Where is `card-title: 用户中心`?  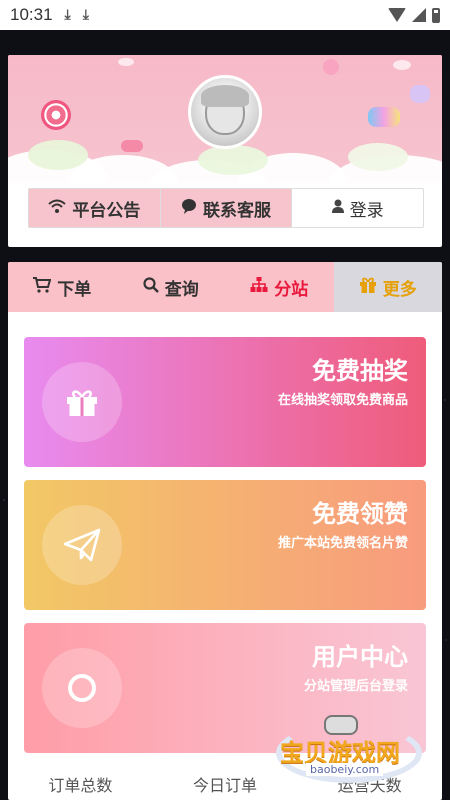
card-title: 用户中心 is located at coordinates (360, 657).